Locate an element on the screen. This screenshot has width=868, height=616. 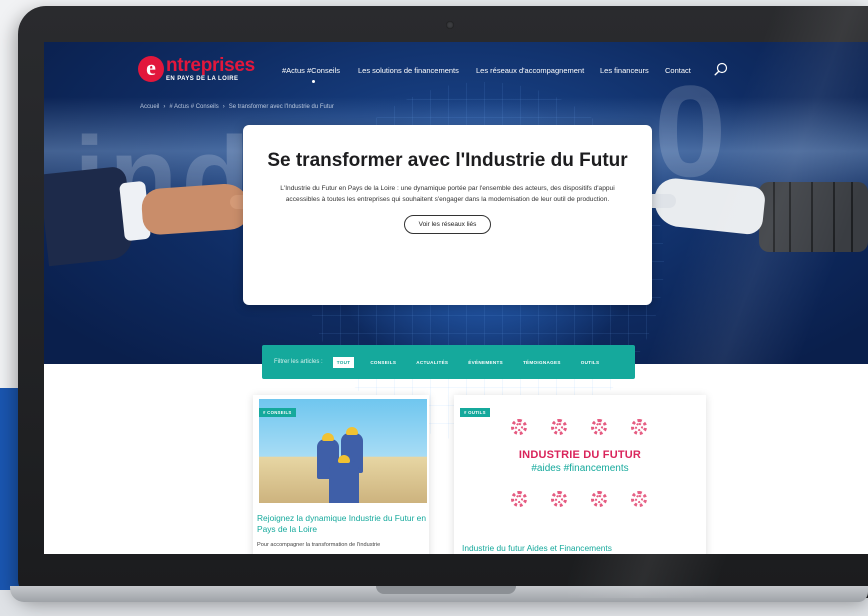
page-title: Se transformer avec l'Industrie du Futur is located at coordinates (447, 160).